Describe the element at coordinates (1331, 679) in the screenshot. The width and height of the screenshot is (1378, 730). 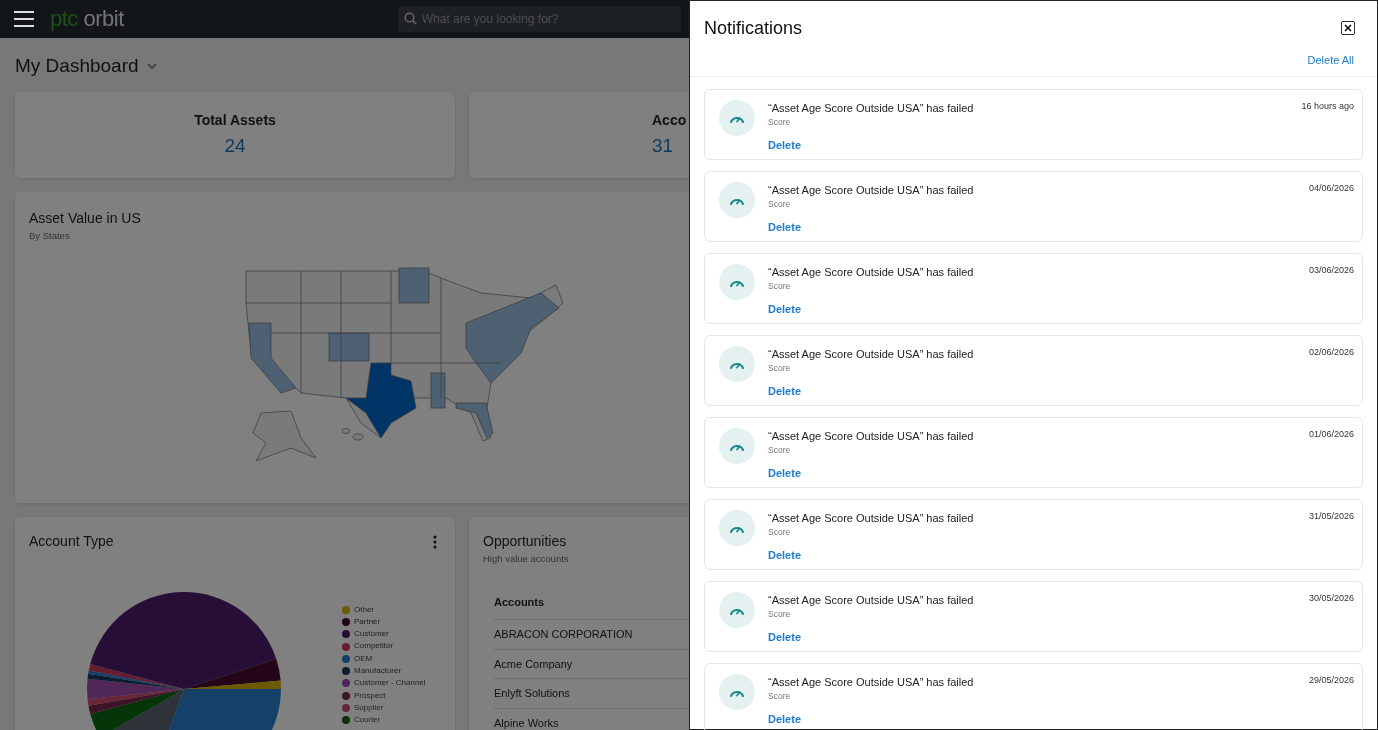
I see `notification-time: 29/05/2026` at that location.